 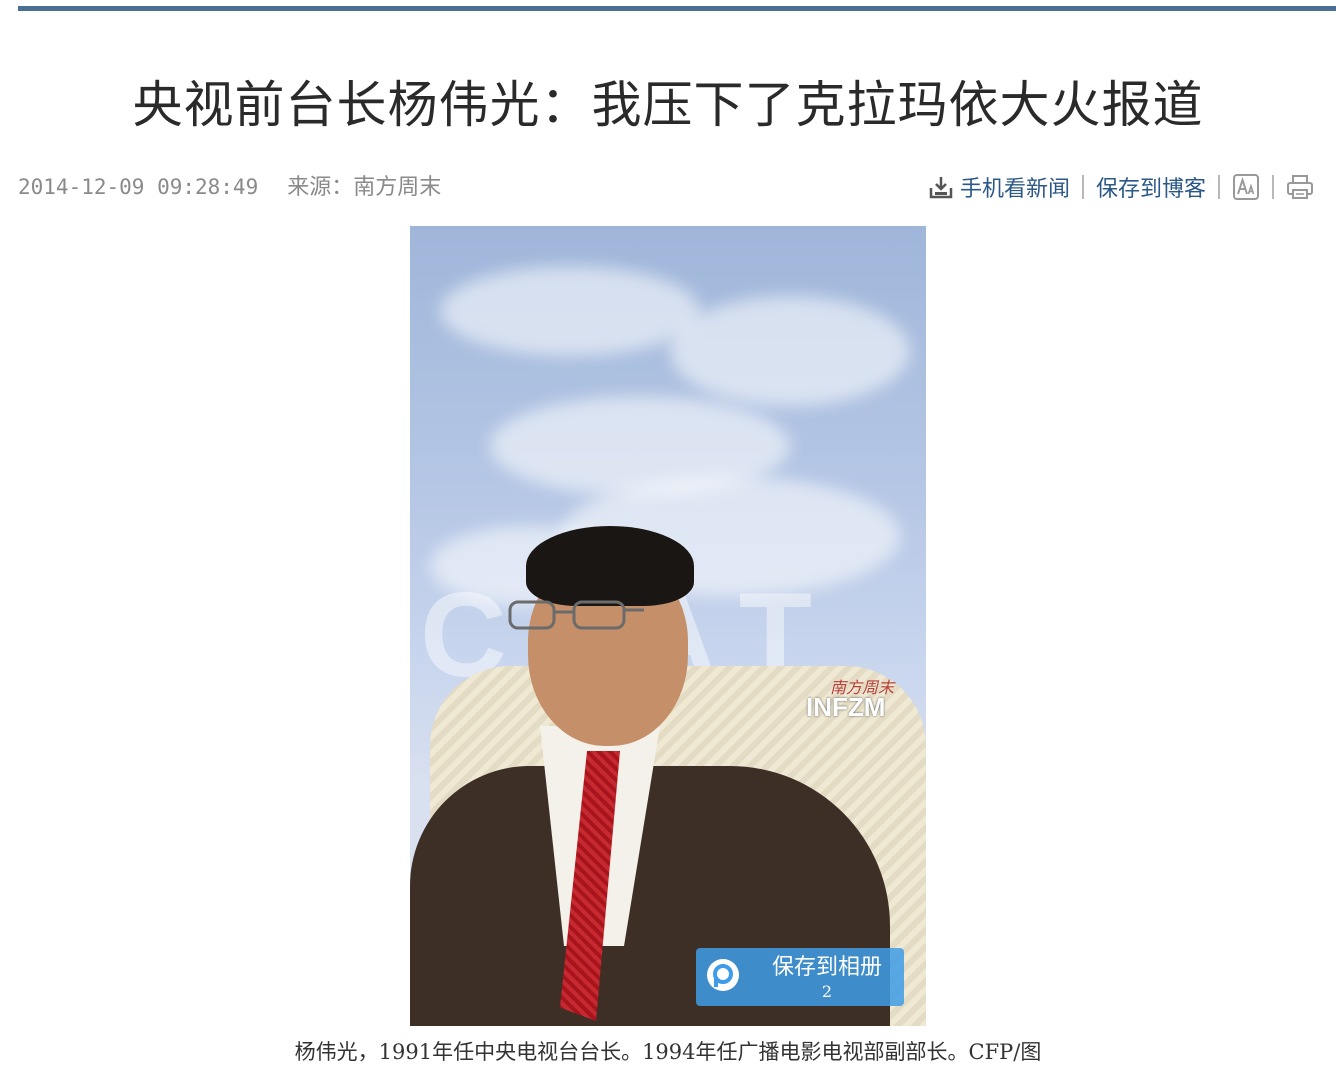 I want to click on article-toolbar: 手机看新闻 保存到博客, so click(x=1121, y=187).